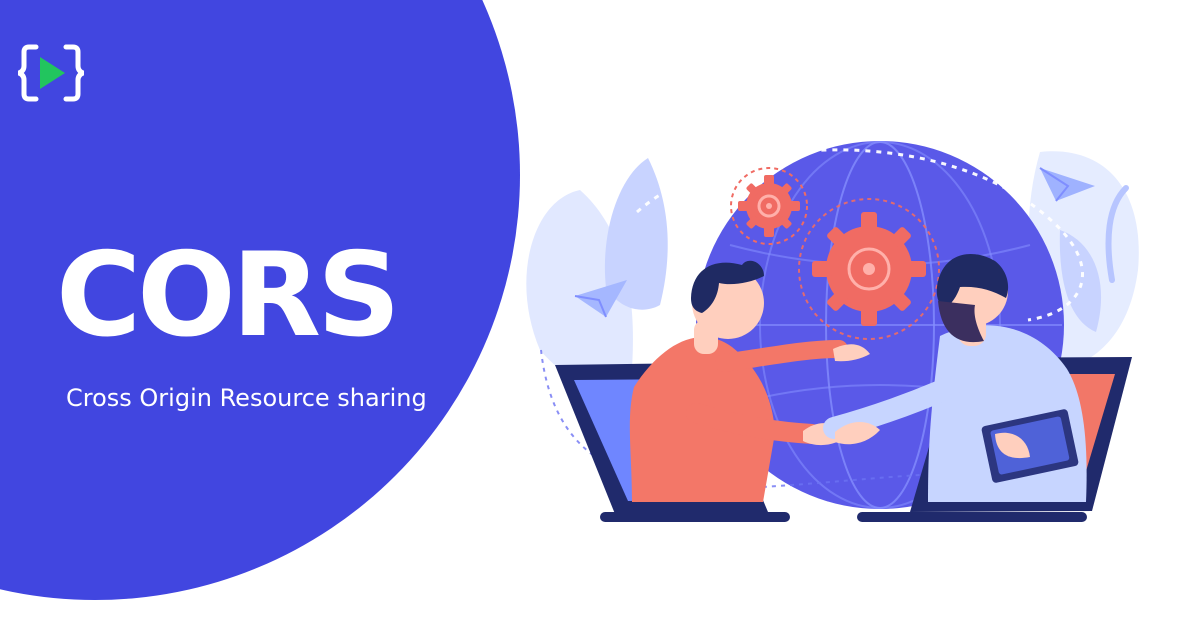 The height and width of the screenshot is (630, 1200). I want to click on logo, so click(51, 73).